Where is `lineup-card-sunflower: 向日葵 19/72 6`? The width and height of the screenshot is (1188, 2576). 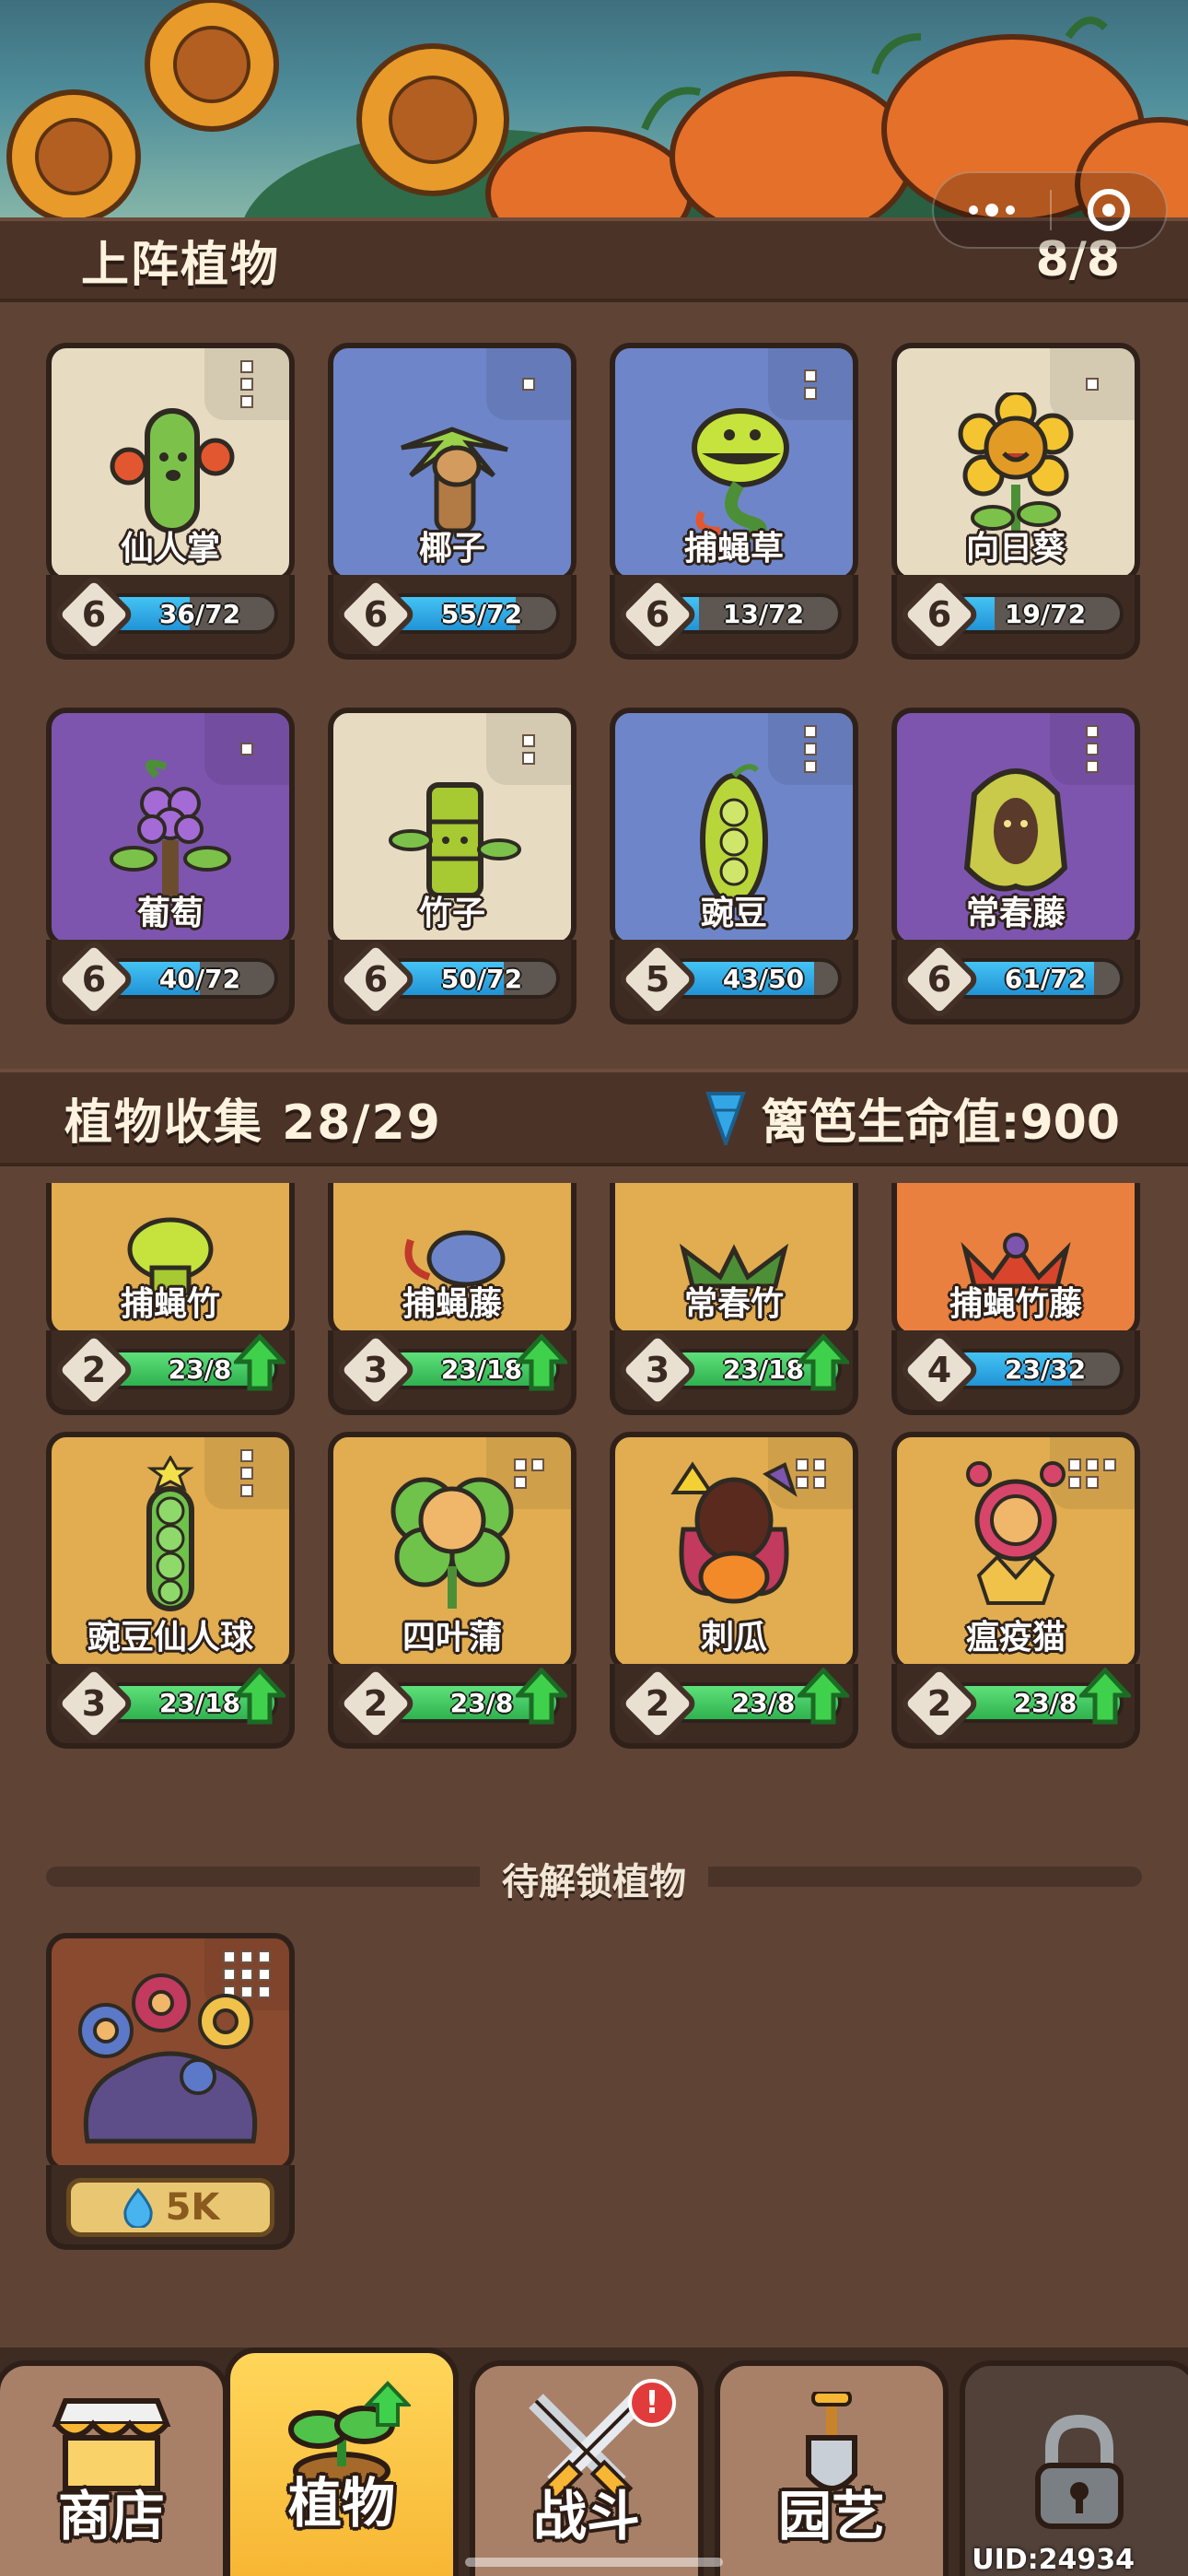
lineup-card-sunflower: 向日葵 19/72 6 is located at coordinates (1016, 502).